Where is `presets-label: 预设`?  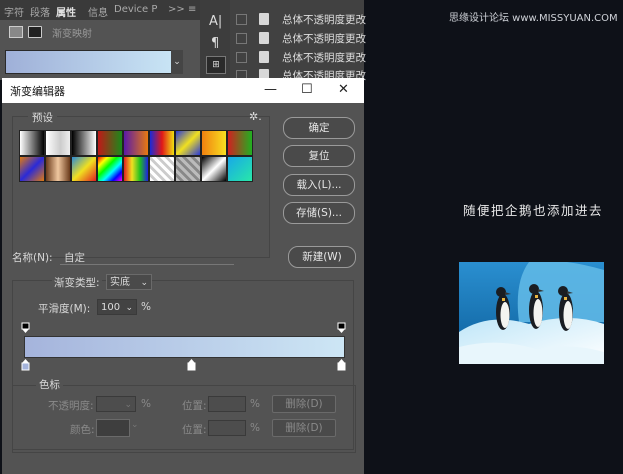 presets-label: 预设 is located at coordinates (42, 117).